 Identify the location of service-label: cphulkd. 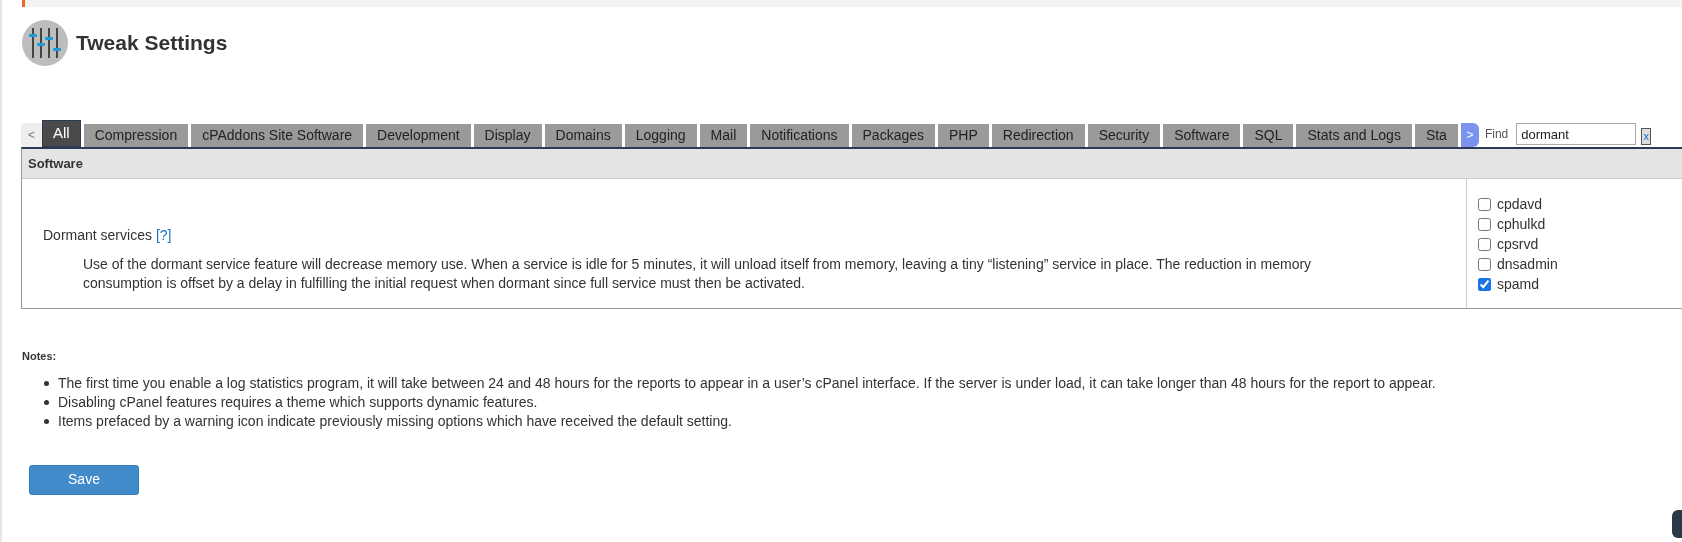
(1521, 224).